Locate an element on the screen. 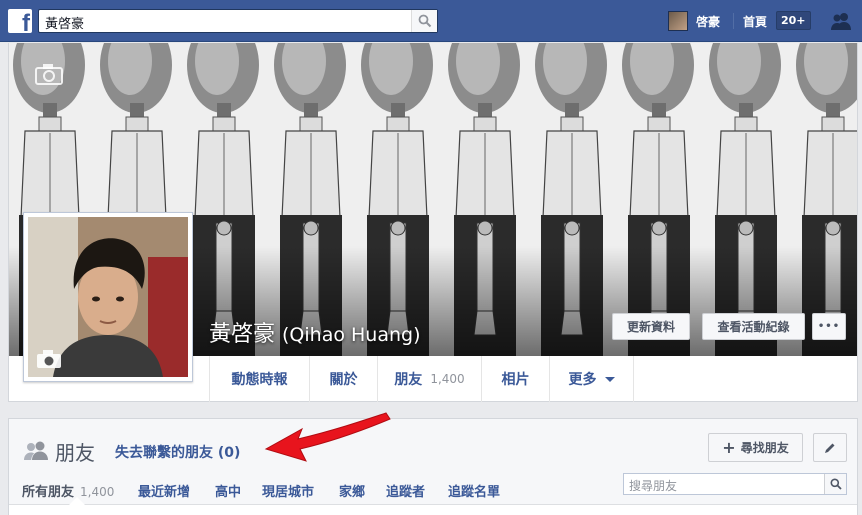 The image size is (862, 515). user-profile-link: 啓豪 is located at coordinates (694, 21).